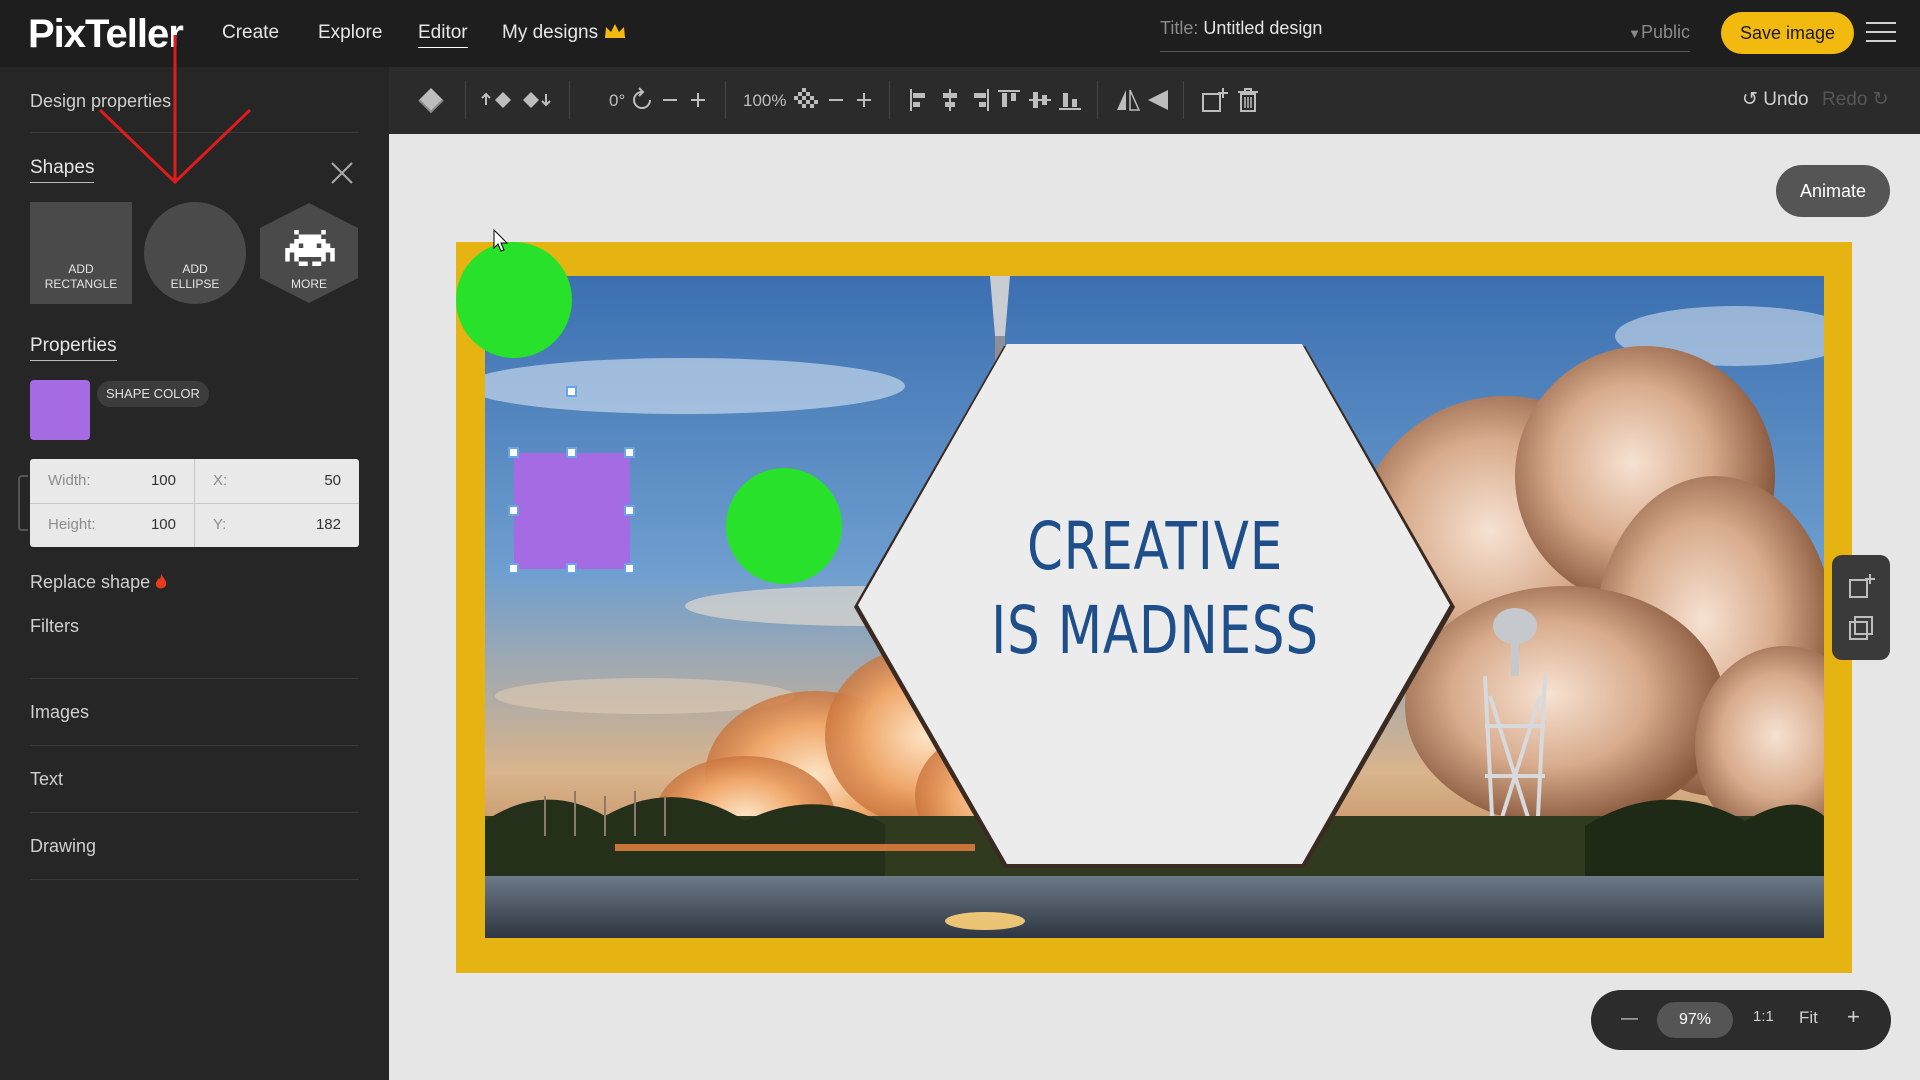  I want to click on headline-line-2: IS MADNESS, so click(1155, 630).